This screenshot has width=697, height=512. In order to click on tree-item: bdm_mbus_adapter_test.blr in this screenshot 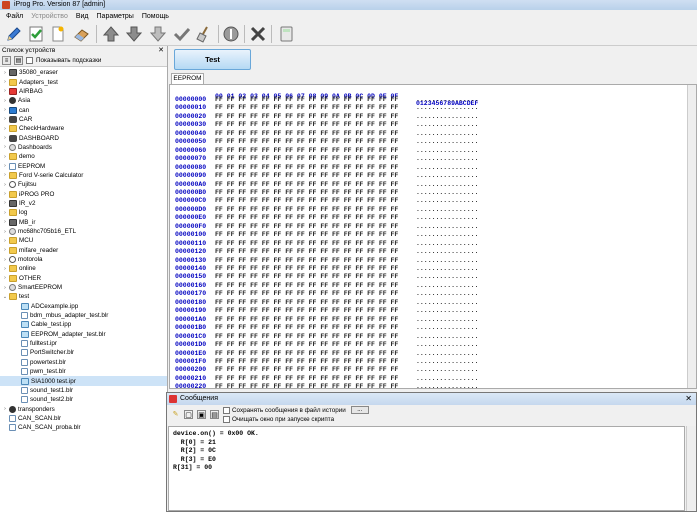, I will do `click(83, 315)`.